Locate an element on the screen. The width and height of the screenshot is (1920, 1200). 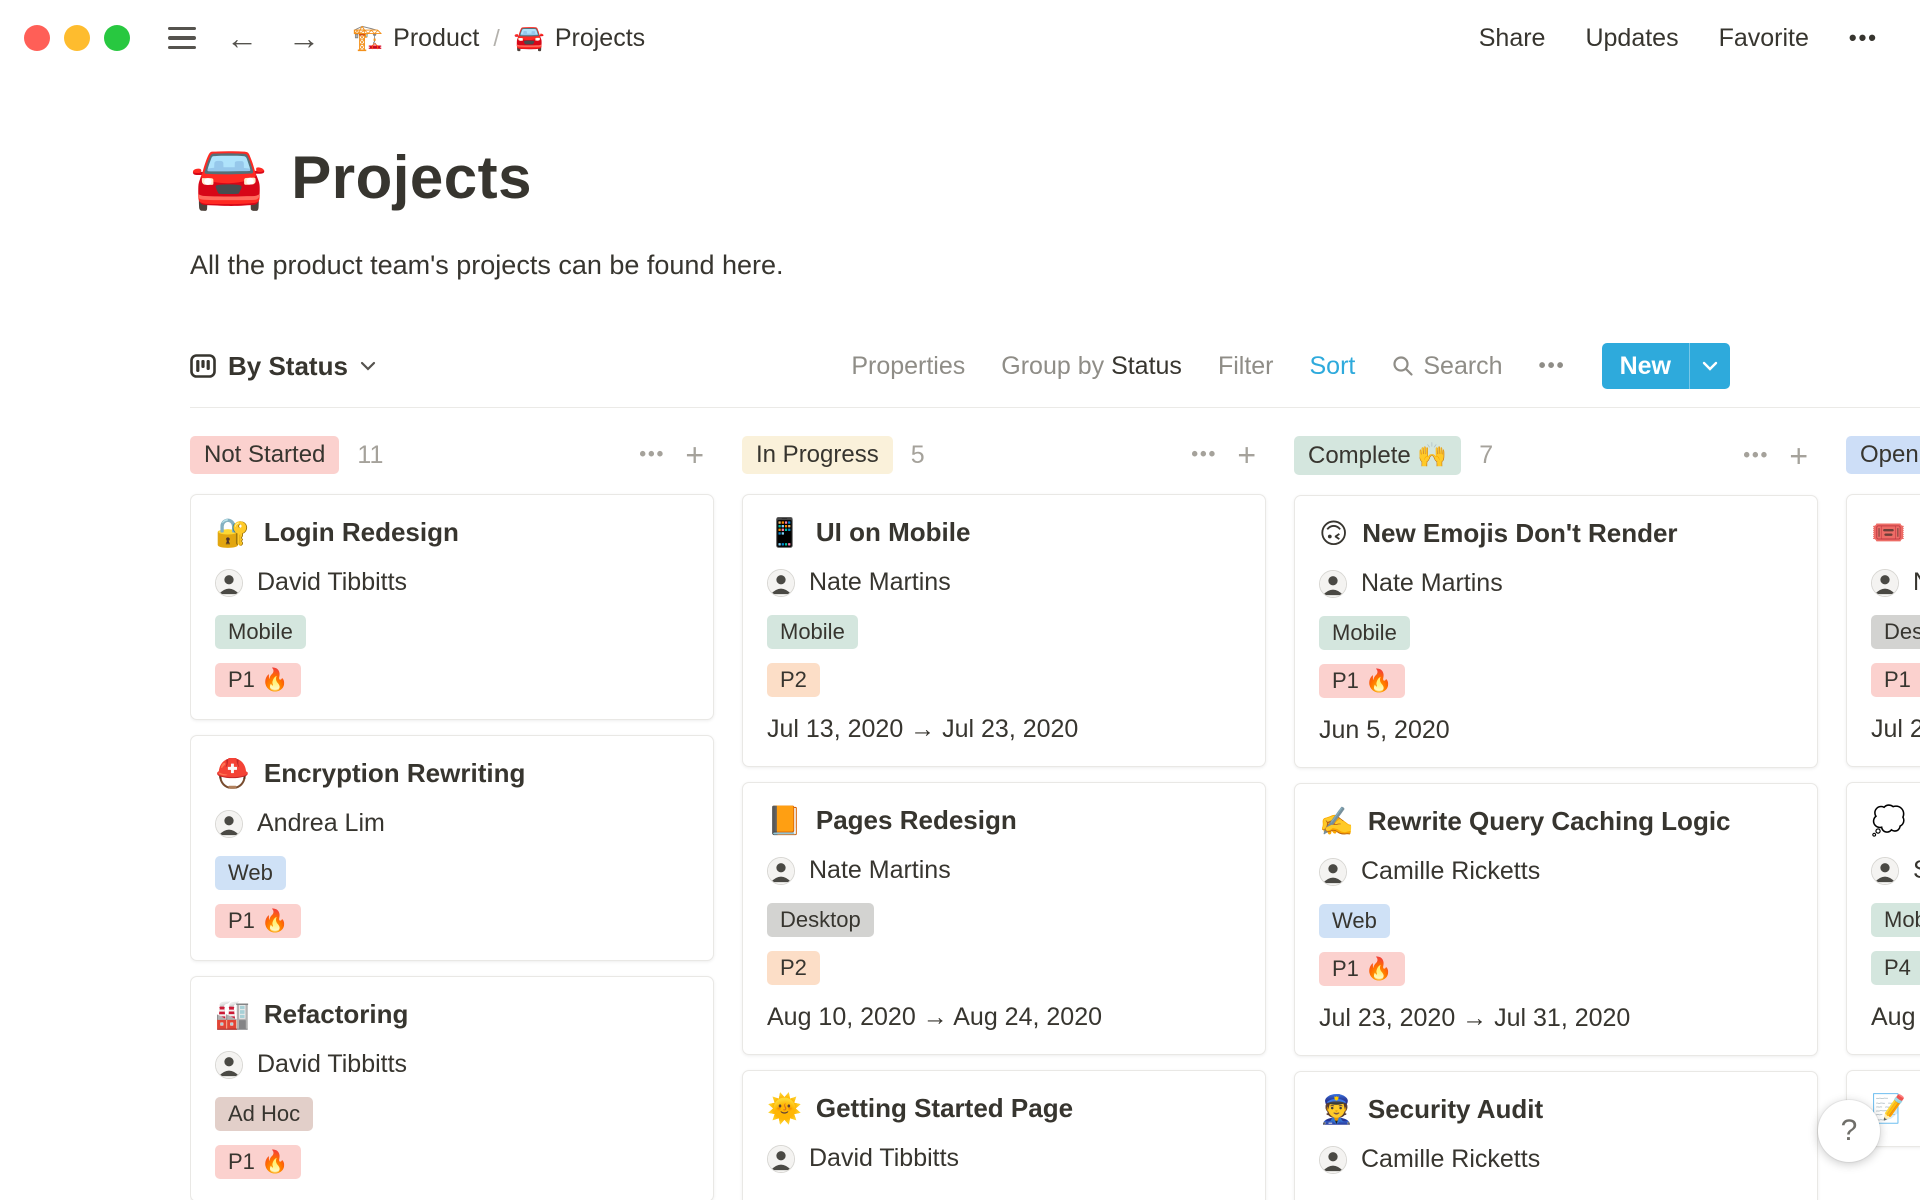
minimize-window-icon is located at coordinates (77, 38).